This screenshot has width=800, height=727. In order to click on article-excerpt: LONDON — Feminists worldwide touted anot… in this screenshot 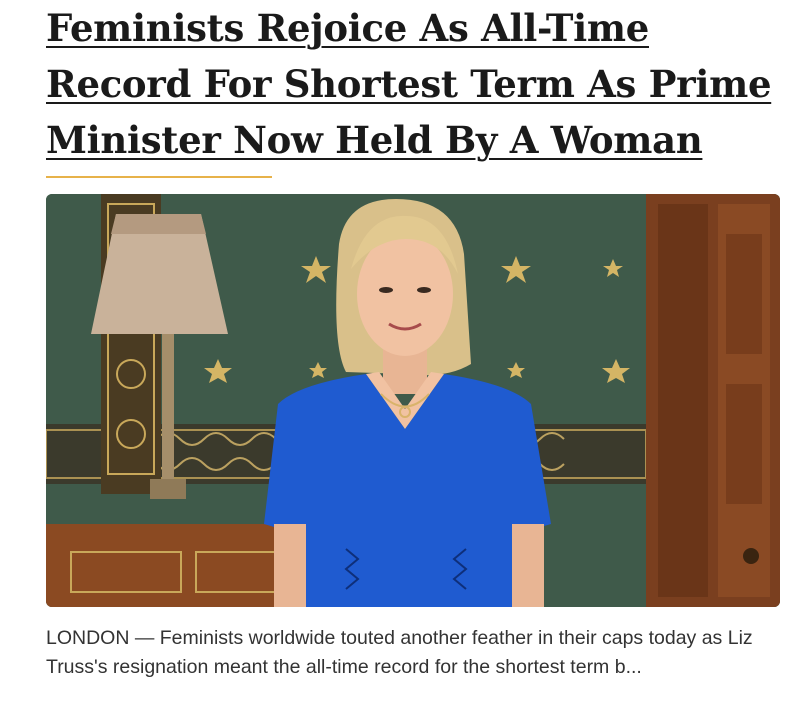, I will do `click(399, 652)`.